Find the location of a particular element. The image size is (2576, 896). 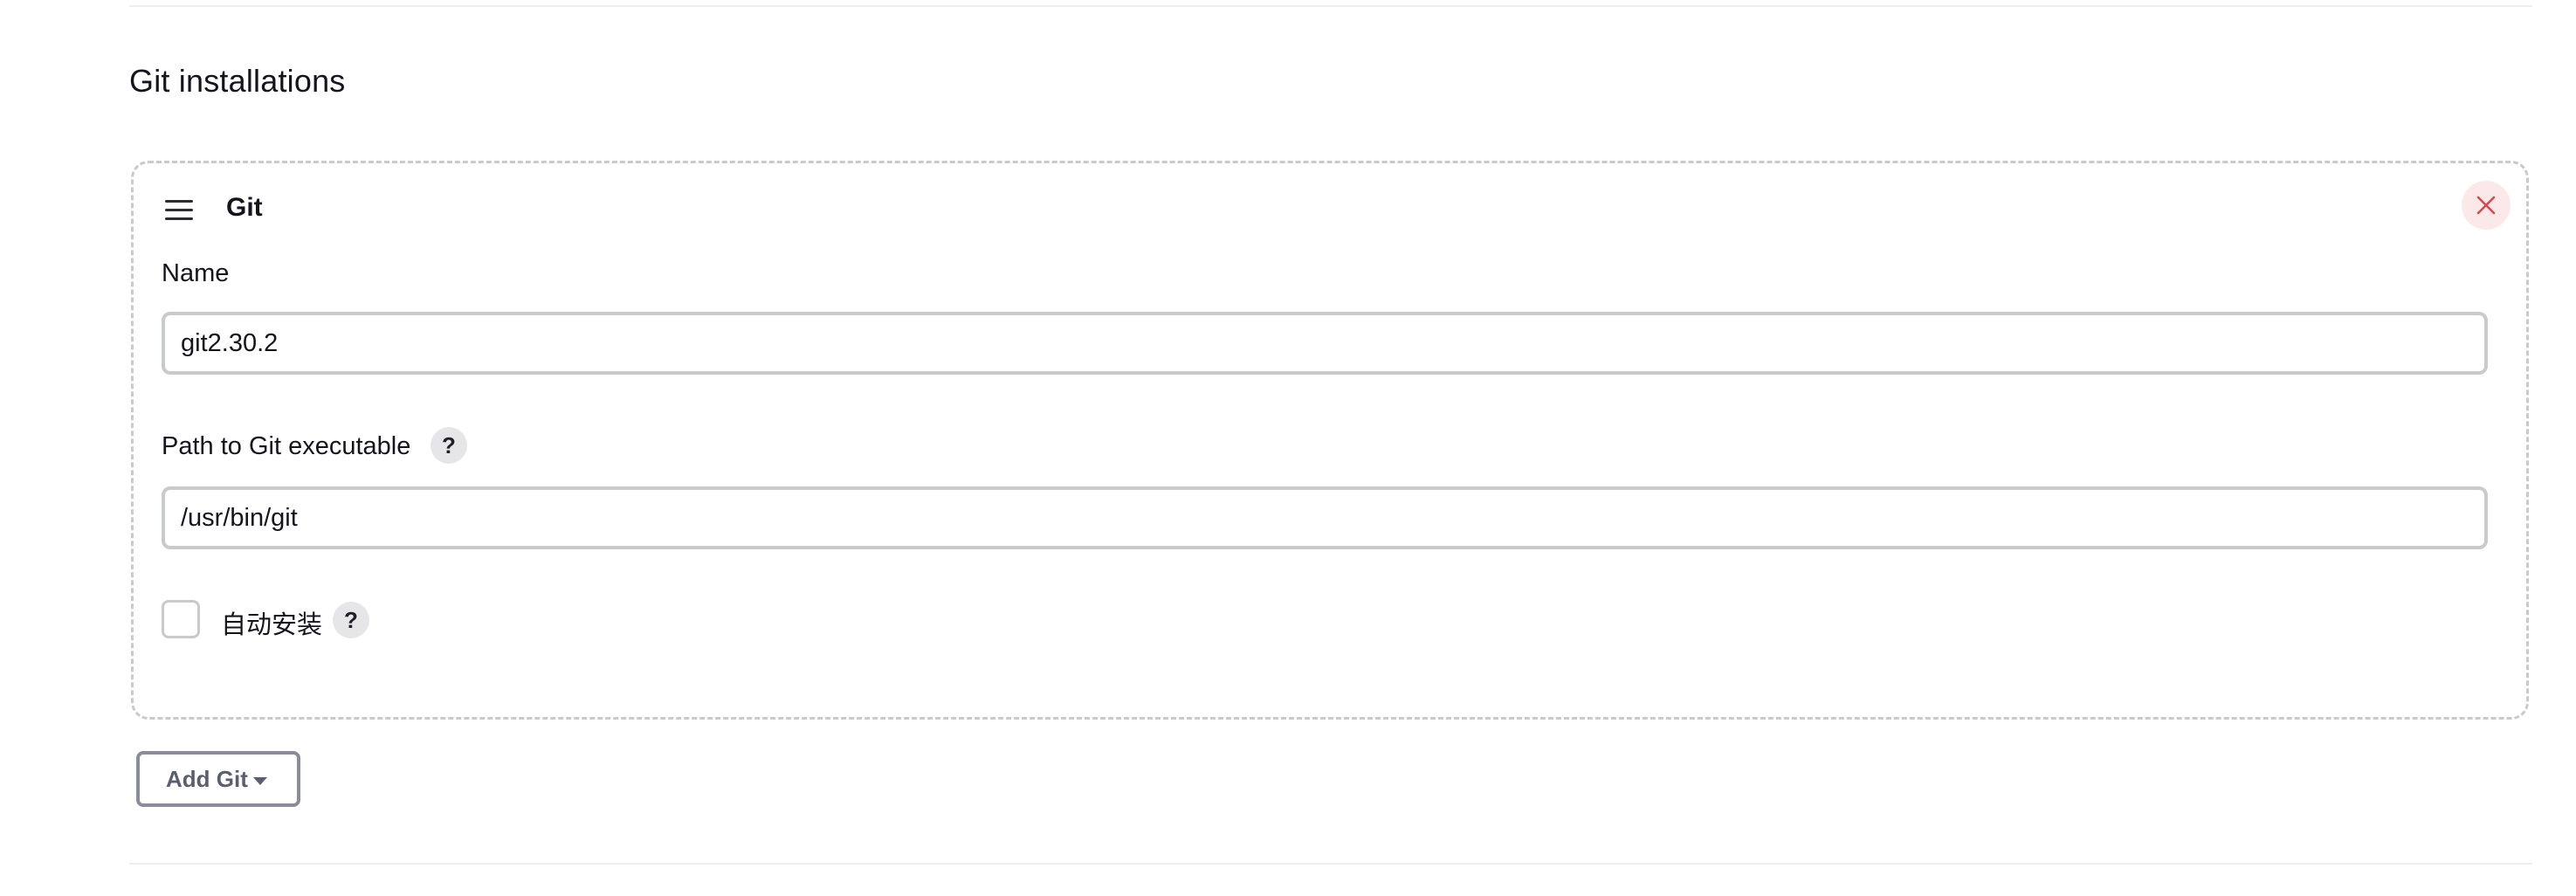

close-icon is located at coordinates (2486, 205).